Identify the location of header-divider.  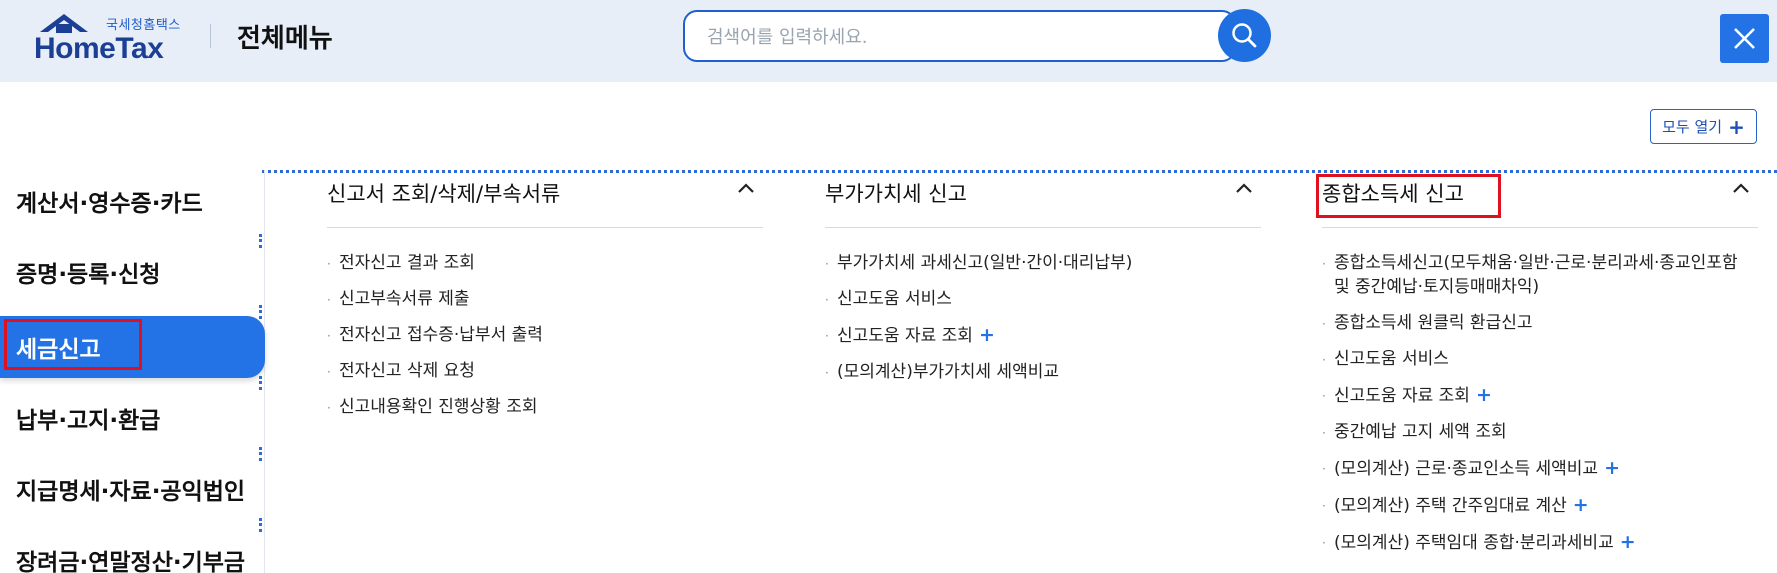
(210, 36).